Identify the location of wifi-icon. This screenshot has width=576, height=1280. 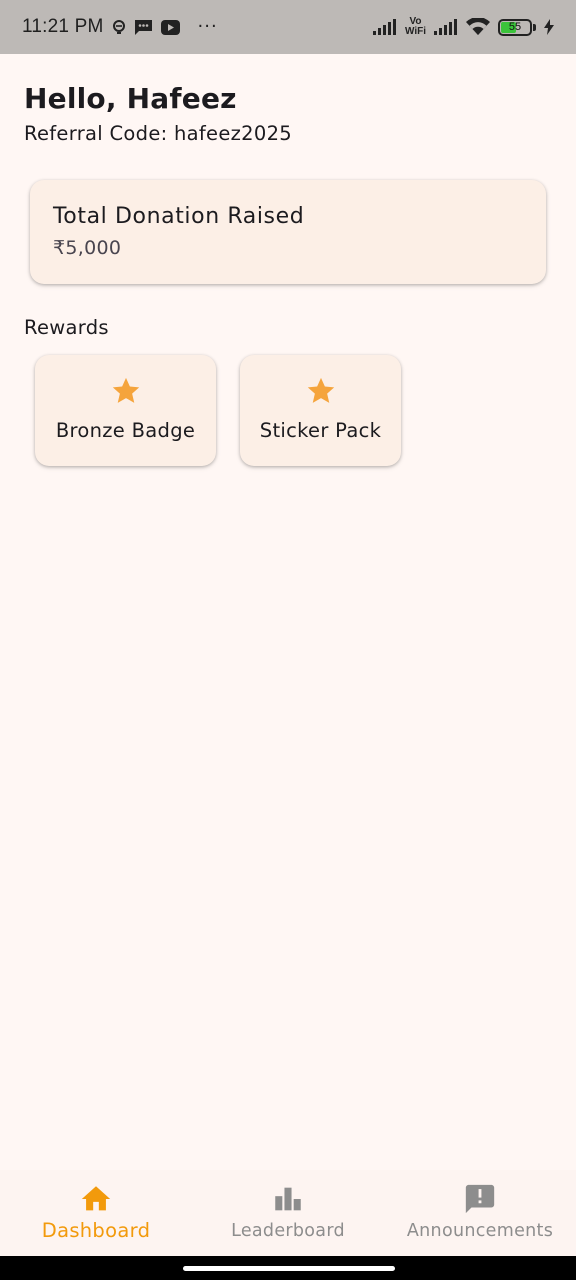
(478, 27).